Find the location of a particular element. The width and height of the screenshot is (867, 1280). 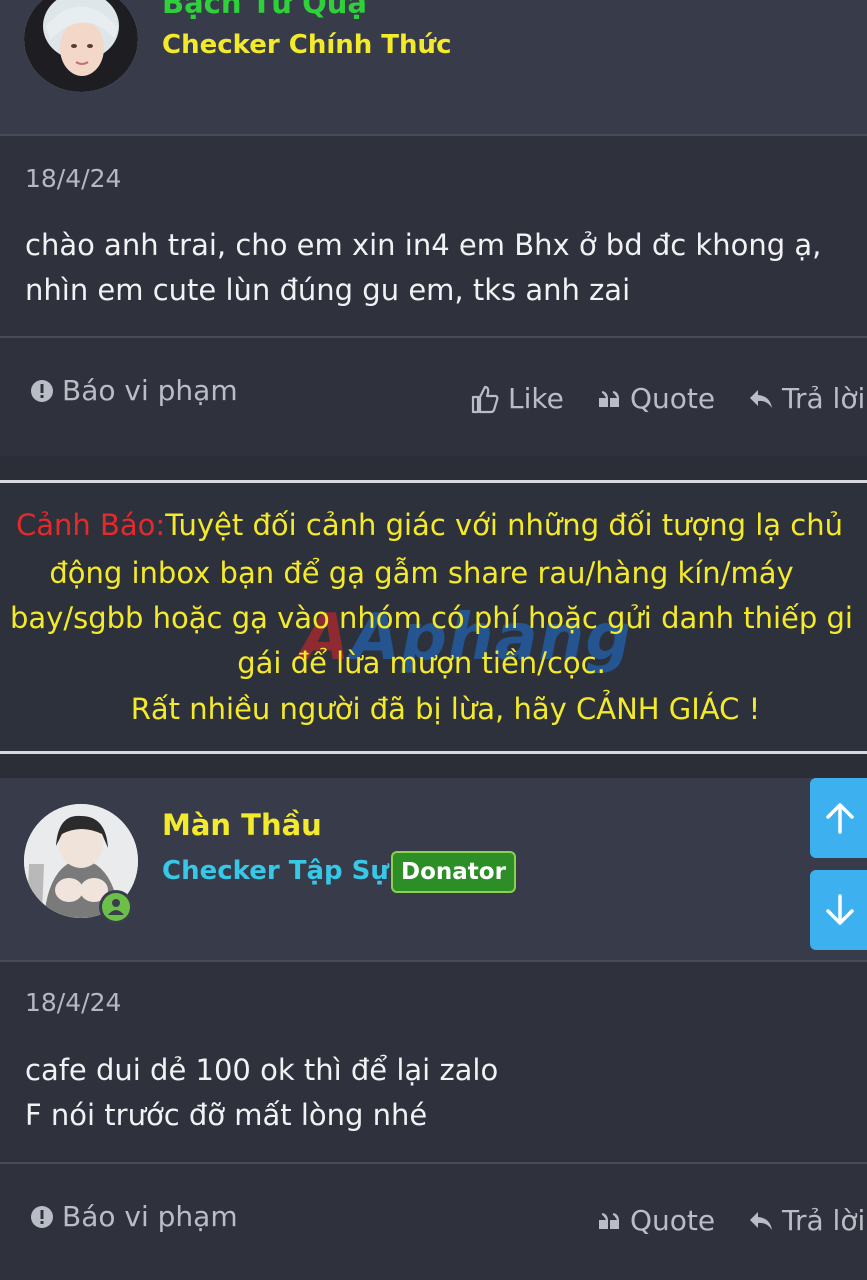

online-status-icon is located at coordinates (116, 907).